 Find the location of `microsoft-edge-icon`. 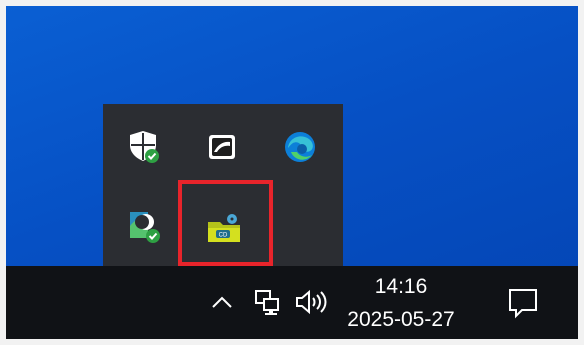

microsoft-edge-icon is located at coordinates (300, 147).